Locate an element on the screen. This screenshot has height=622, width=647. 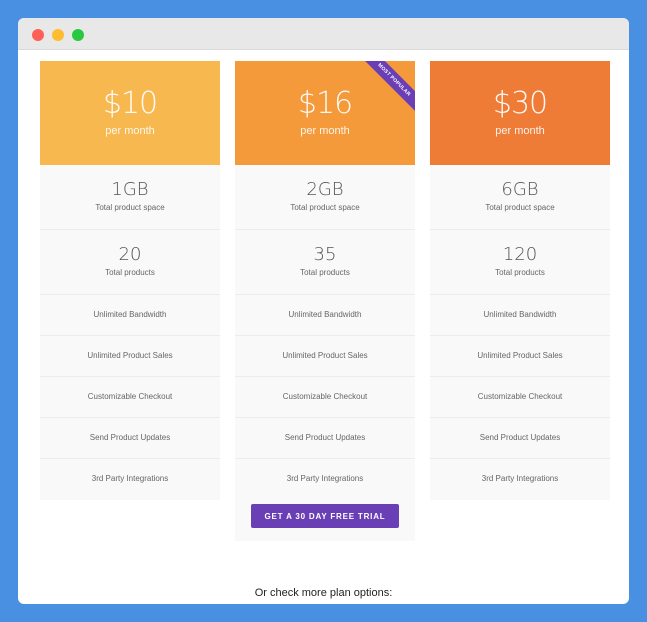
close-window-button is located at coordinates (38, 35).